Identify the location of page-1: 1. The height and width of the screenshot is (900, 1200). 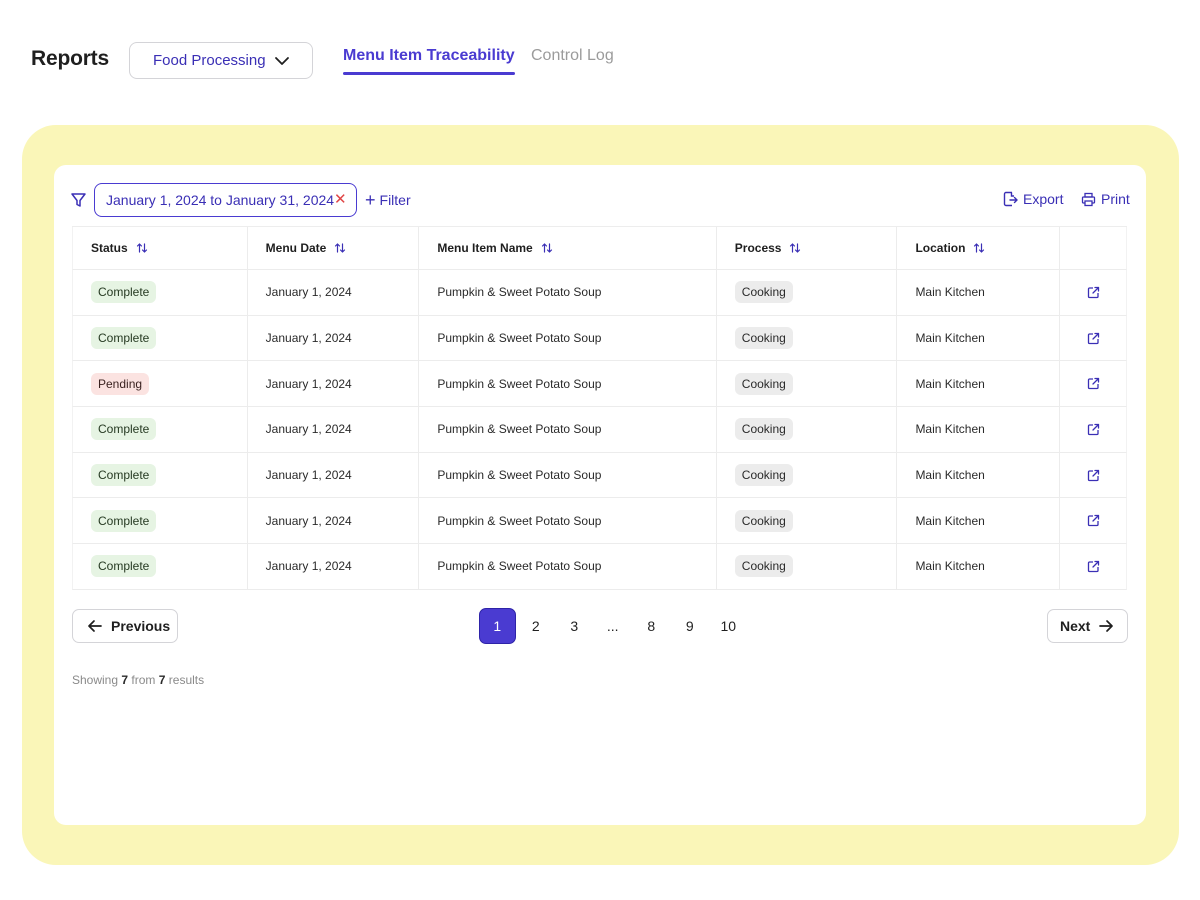
(497, 626).